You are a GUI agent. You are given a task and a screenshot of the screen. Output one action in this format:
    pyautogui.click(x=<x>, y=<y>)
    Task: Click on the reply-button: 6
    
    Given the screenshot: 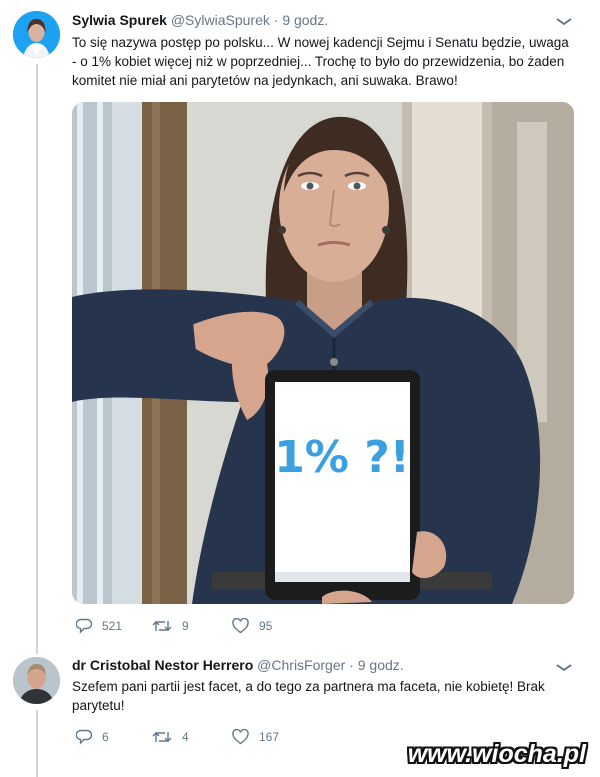 What is the action you would take?
    pyautogui.click(x=92, y=737)
    